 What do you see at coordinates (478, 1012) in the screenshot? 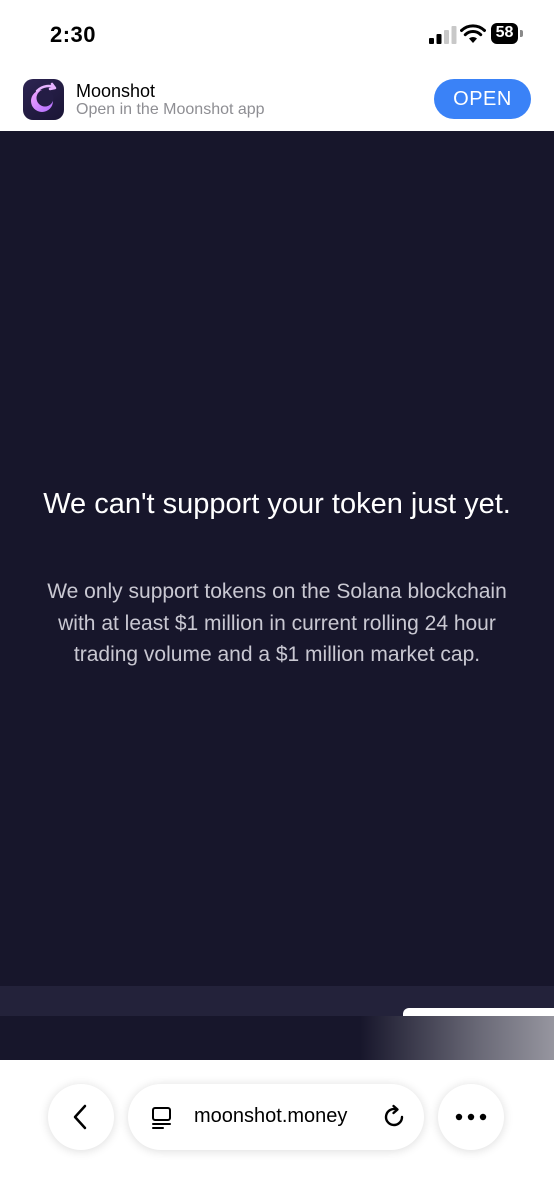
I see `sheet-edge` at bounding box center [478, 1012].